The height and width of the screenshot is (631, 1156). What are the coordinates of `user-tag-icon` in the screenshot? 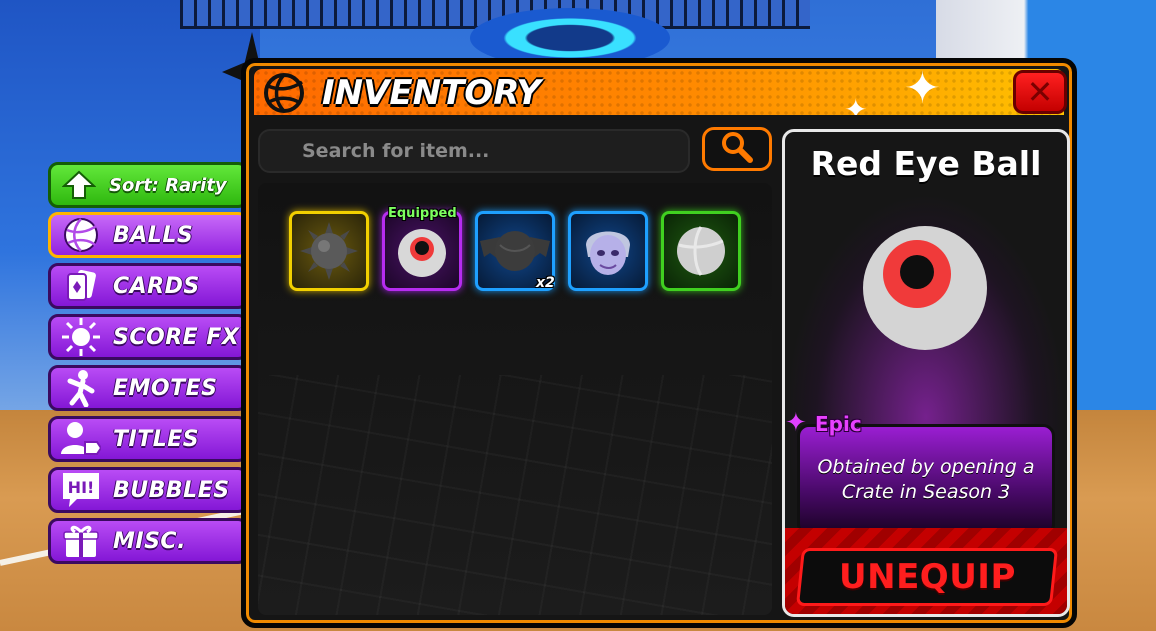 It's located at (81, 439).